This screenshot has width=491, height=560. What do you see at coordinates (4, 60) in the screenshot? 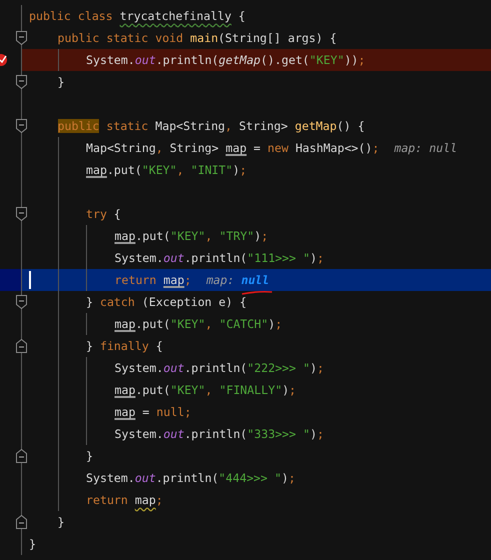
I see `breakpoint-icon` at bounding box center [4, 60].